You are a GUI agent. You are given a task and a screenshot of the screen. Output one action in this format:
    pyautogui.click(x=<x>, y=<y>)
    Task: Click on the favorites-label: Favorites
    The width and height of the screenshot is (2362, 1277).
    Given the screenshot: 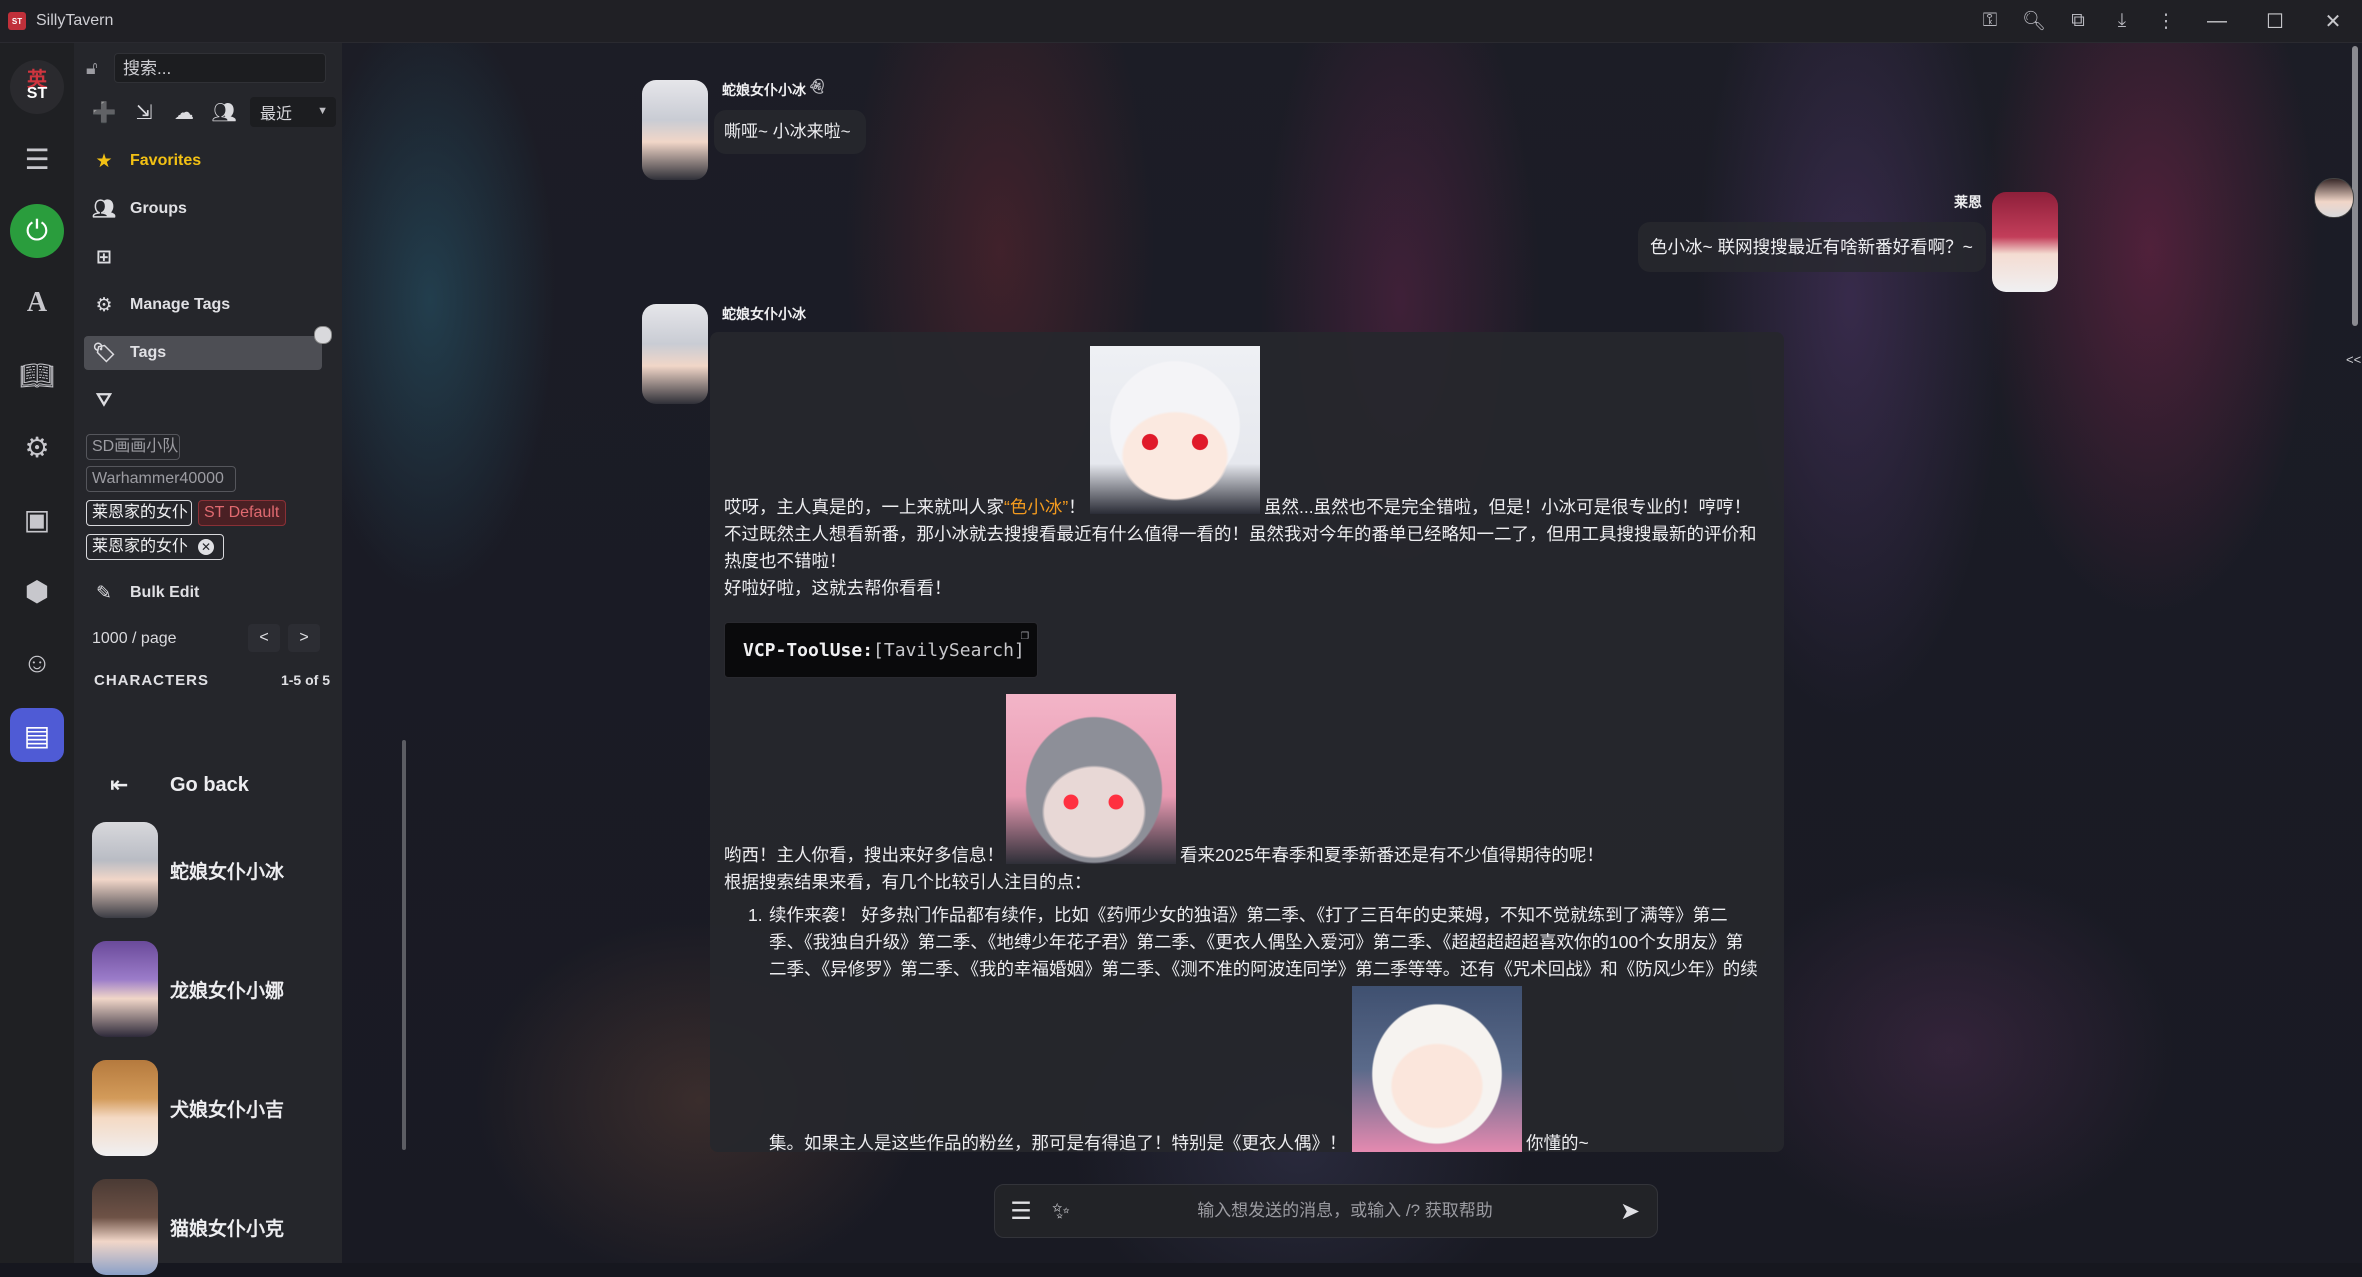 What is the action you would take?
    pyautogui.click(x=166, y=160)
    